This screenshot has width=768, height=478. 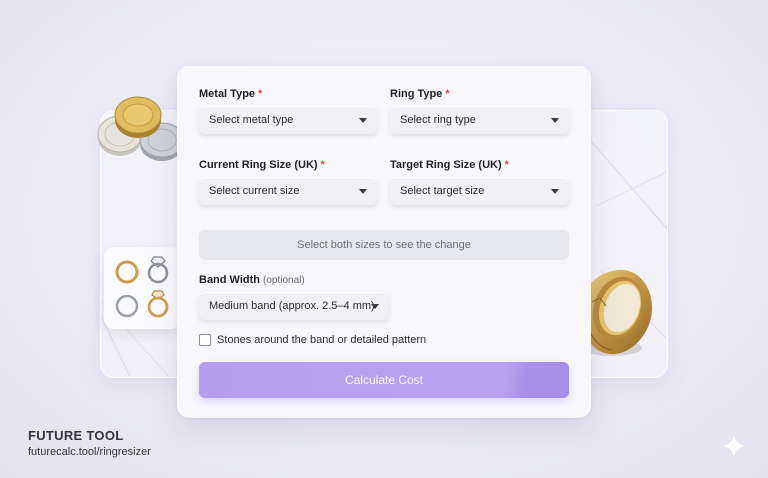 I want to click on current-size-select: Select current size, so click(x=288, y=191).